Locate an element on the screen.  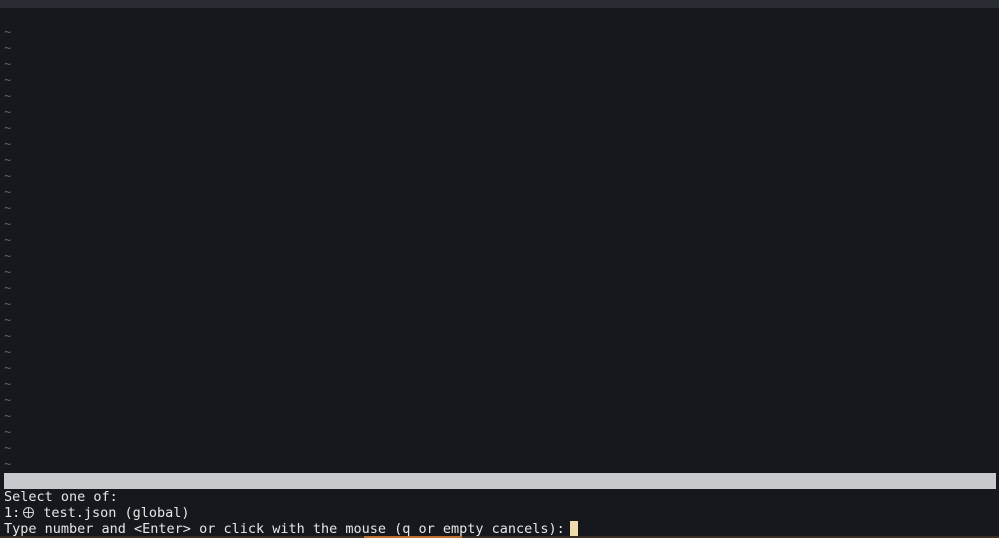
option-item-1: 1: test.json (global) is located at coordinates (500, 513).